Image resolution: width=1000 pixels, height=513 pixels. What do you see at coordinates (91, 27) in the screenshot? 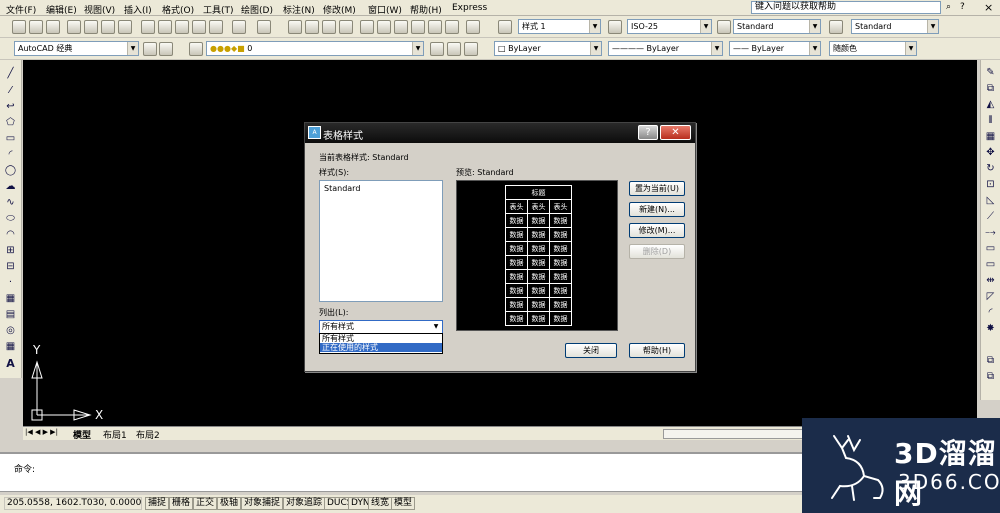
I see `plot-preview-icon` at bounding box center [91, 27].